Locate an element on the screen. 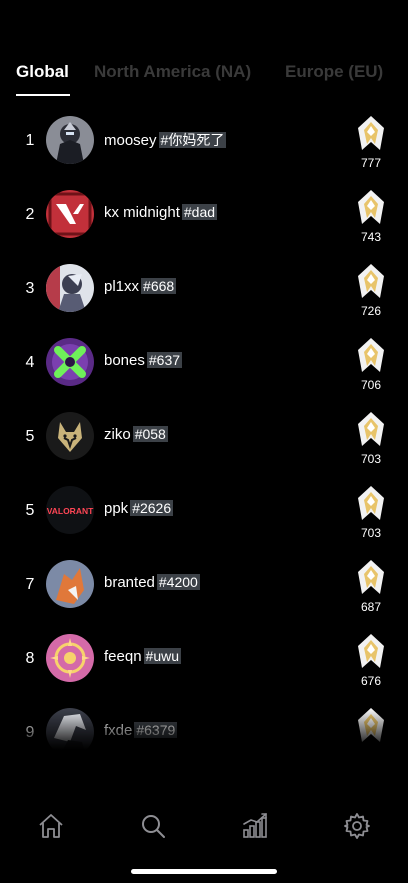 The width and height of the screenshot is (408, 883). tab-global: Global is located at coordinates (42, 72).